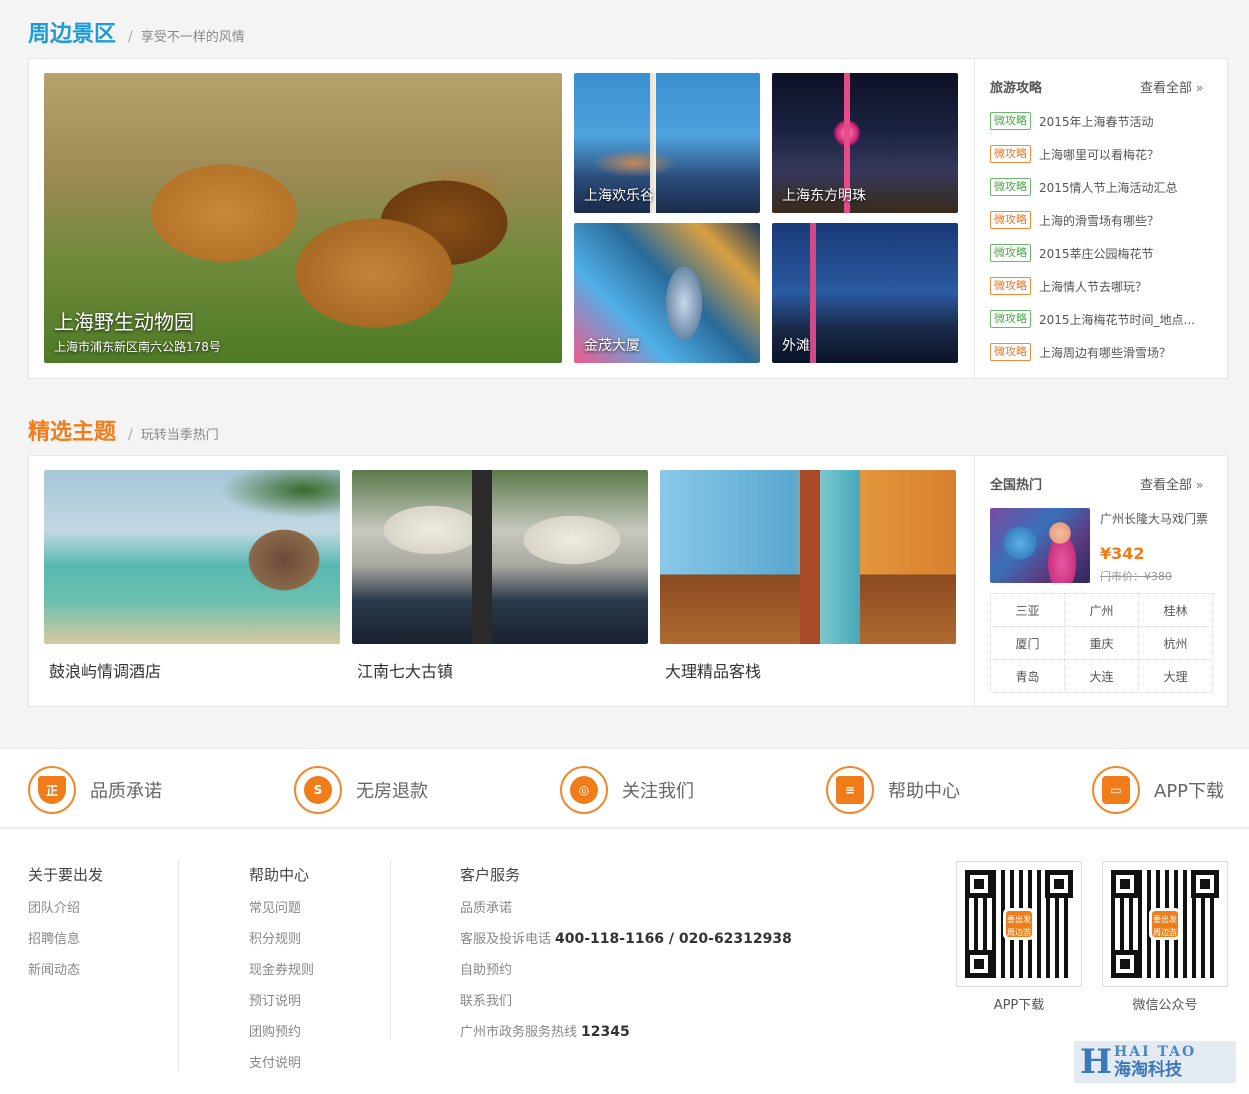 The image size is (1249, 1094). I want to click on features-strip: 正 品质承诺 S 无房退款 ◎ 关注我们 ≡ 帮助中心 ▭ APP下载, so click(624, 788).